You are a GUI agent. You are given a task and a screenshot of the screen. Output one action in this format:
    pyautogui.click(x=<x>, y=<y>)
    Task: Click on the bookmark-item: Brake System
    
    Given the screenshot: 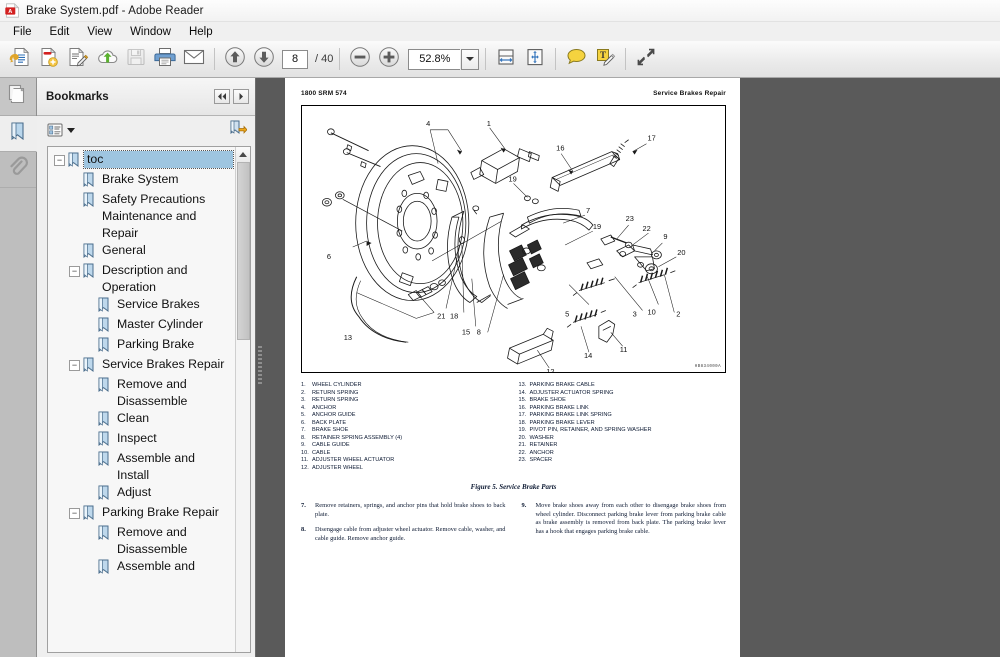 What is the action you would take?
    pyautogui.click(x=141, y=181)
    